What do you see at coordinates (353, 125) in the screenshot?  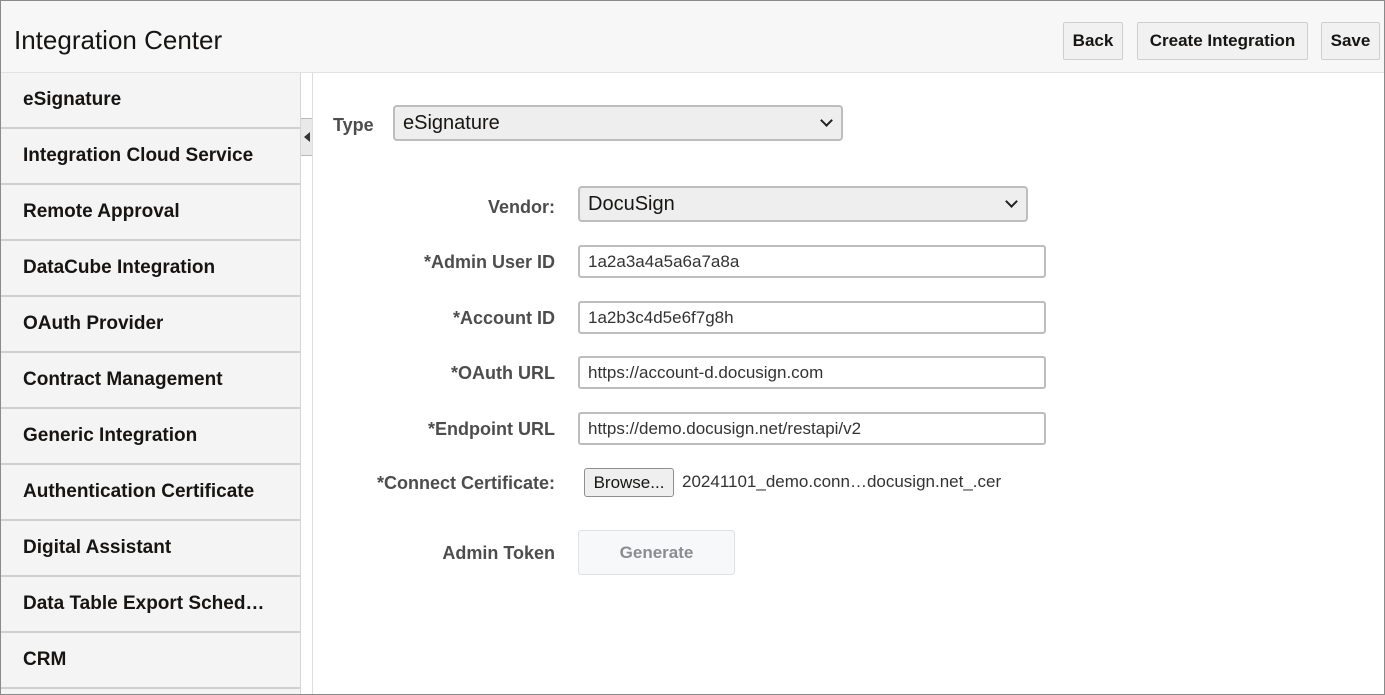 I see `type-label: Type` at bounding box center [353, 125].